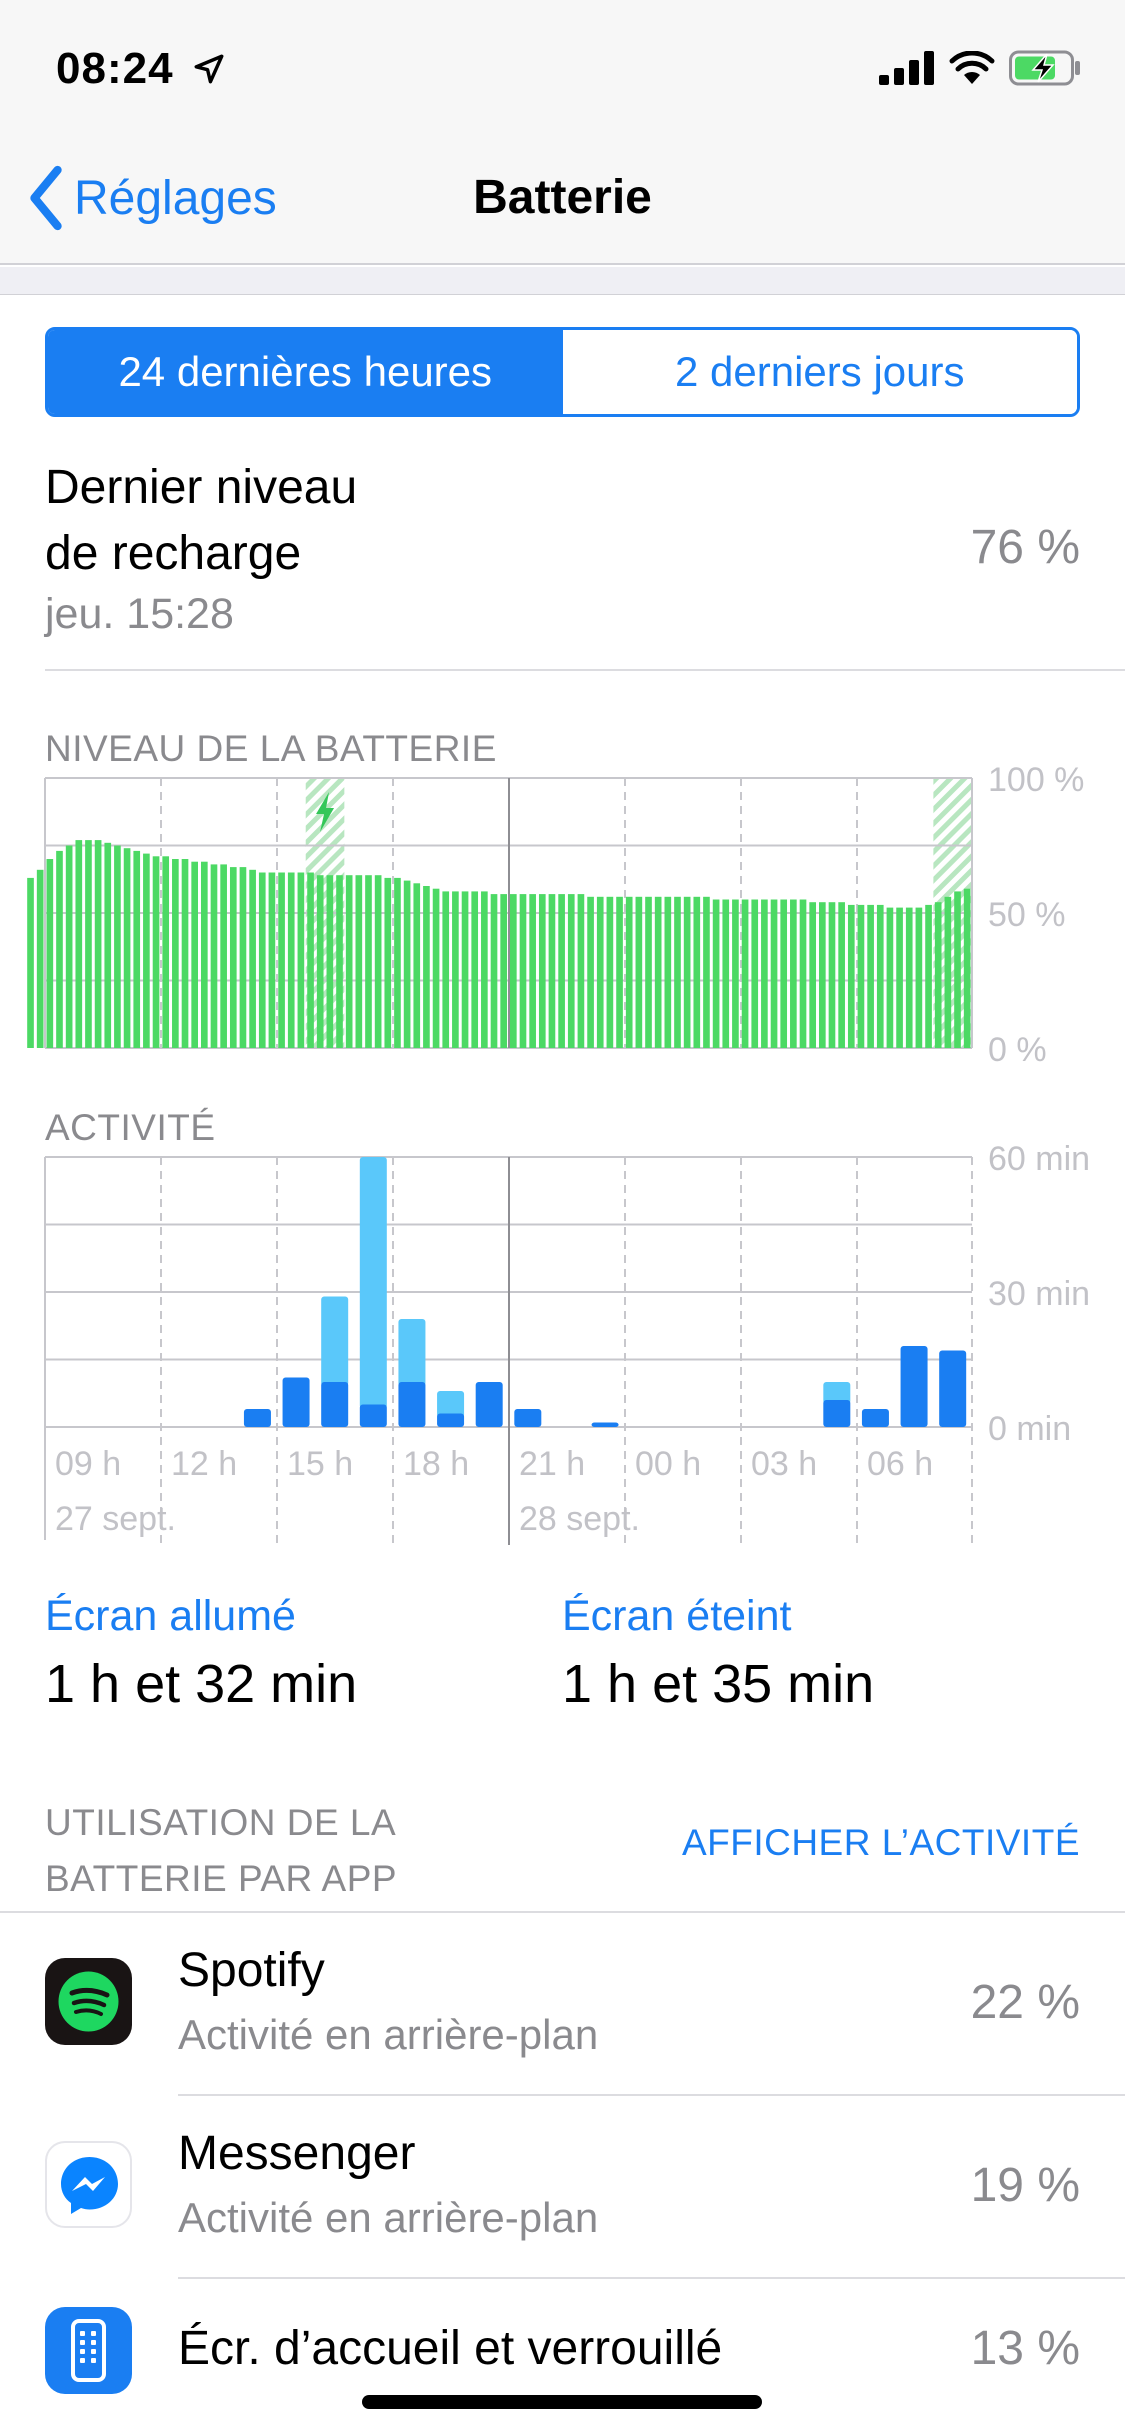  What do you see at coordinates (668, 1464) in the screenshot?
I see `x-tick-label: 00 h` at bounding box center [668, 1464].